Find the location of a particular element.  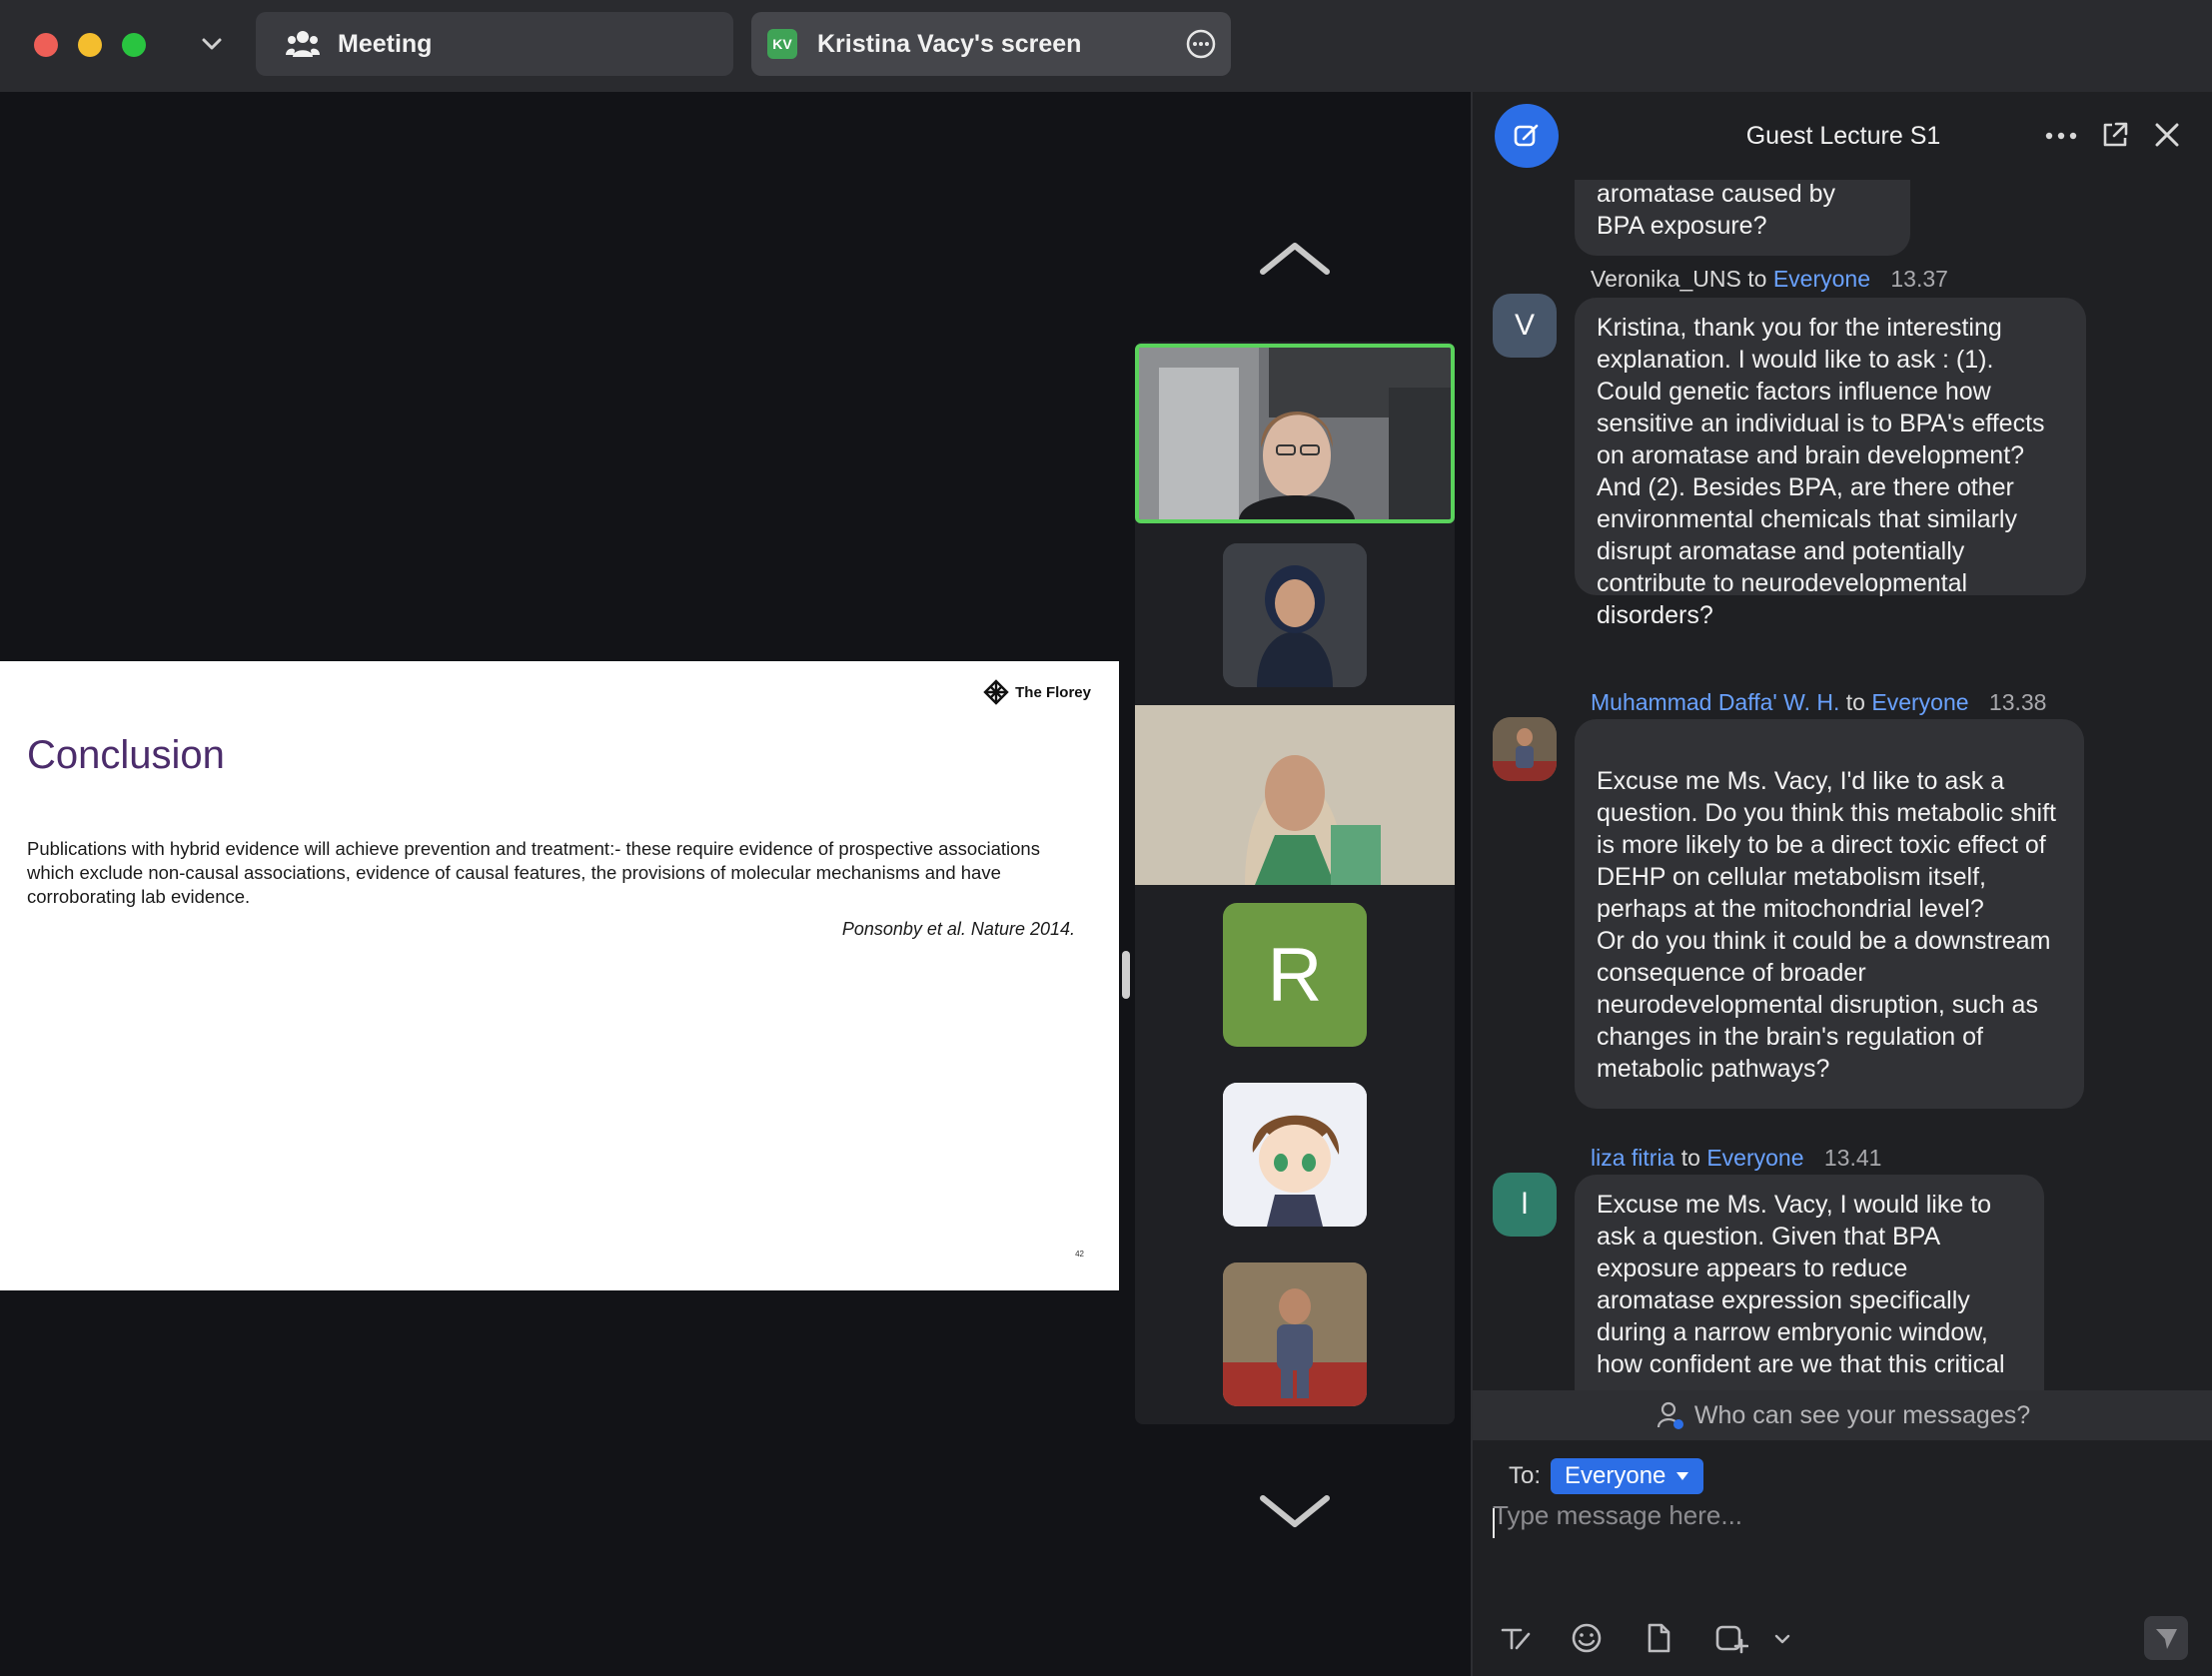

chat-message-bubble: aromatase caused by BPA exposure? is located at coordinates (1742, 218).